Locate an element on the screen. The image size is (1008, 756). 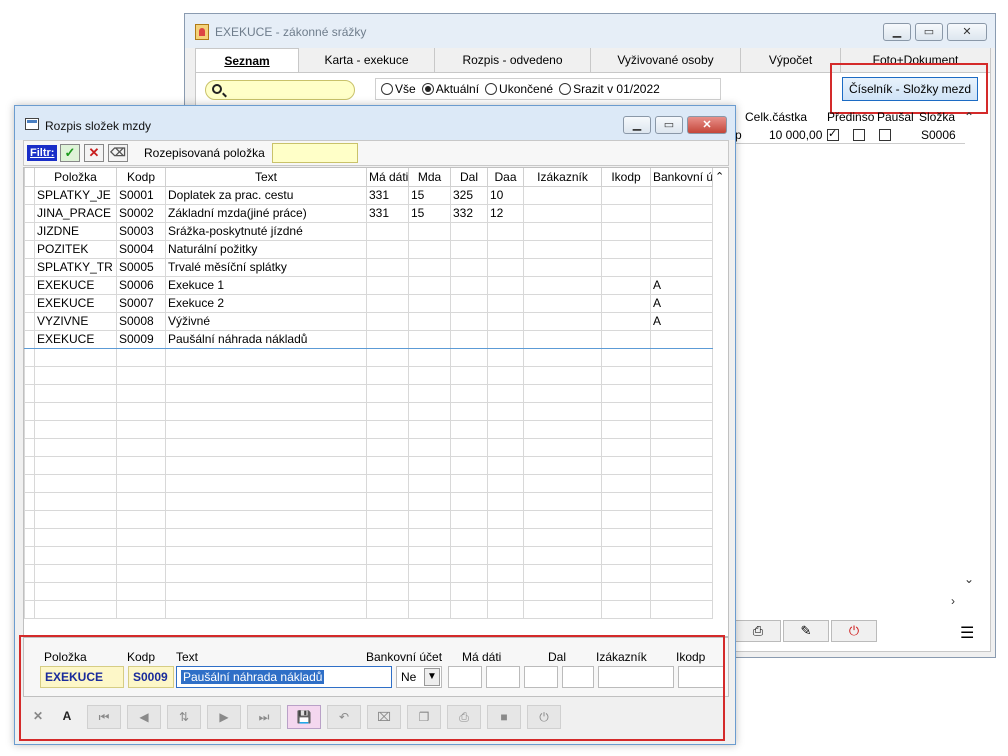
extra-checkbox is located at coordinates (859, 135).